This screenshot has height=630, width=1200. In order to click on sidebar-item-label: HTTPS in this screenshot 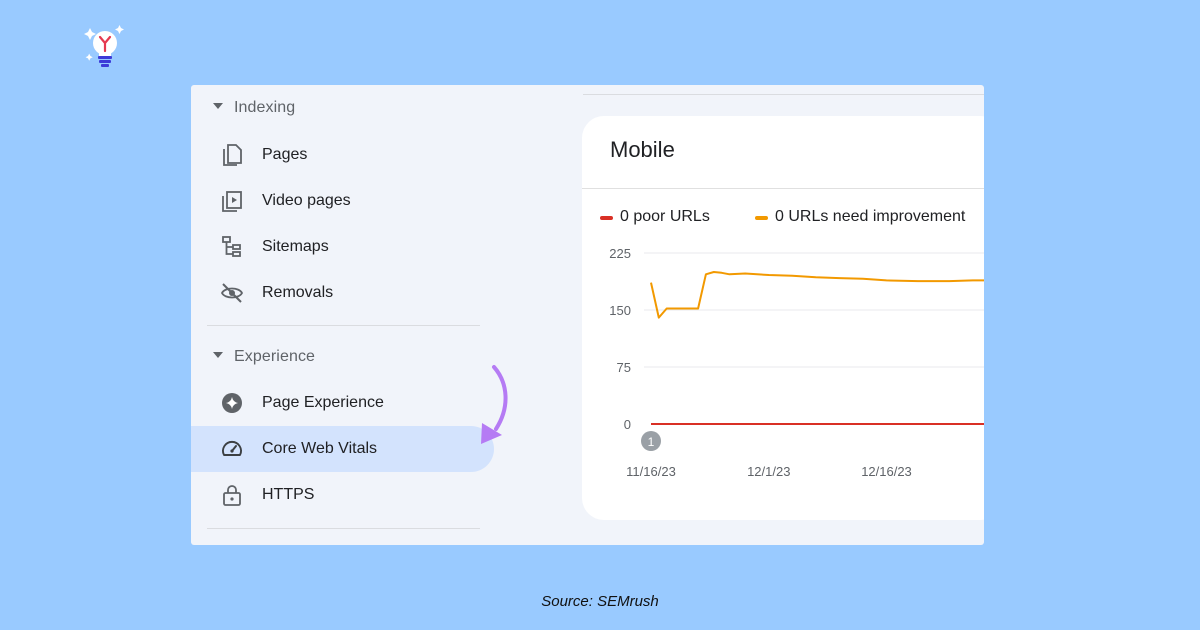, I will do `click(288, 494)`.